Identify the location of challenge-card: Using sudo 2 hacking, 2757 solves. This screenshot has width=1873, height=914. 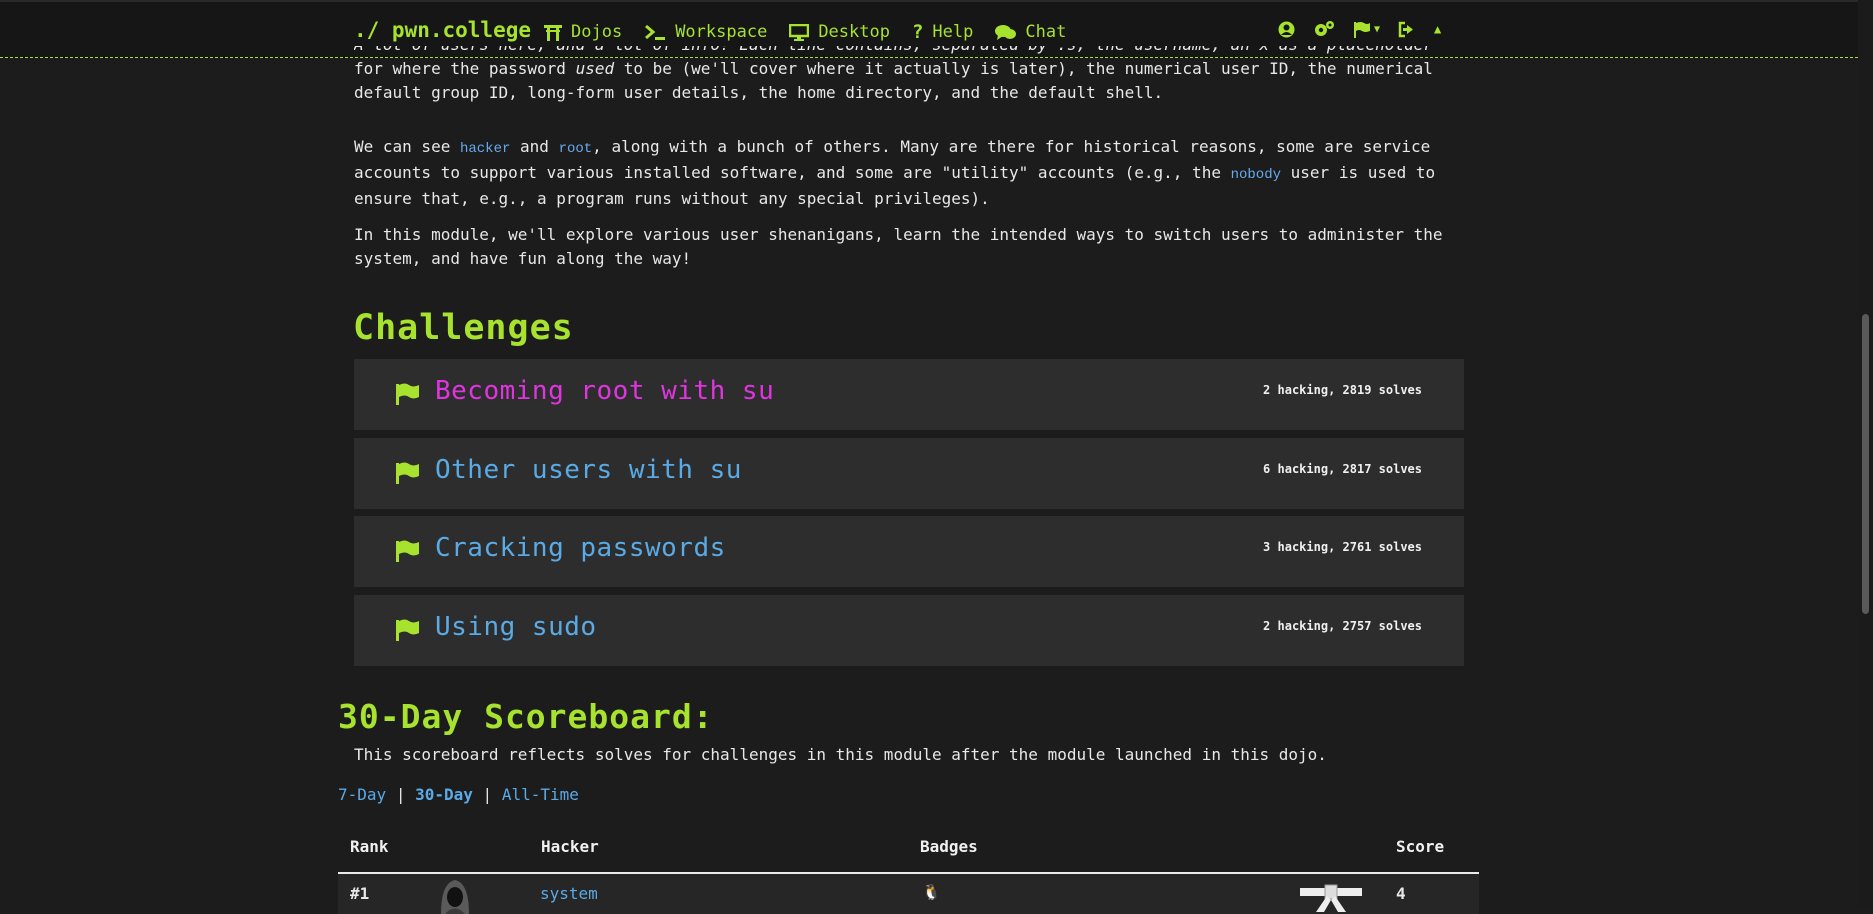
(909, 630).